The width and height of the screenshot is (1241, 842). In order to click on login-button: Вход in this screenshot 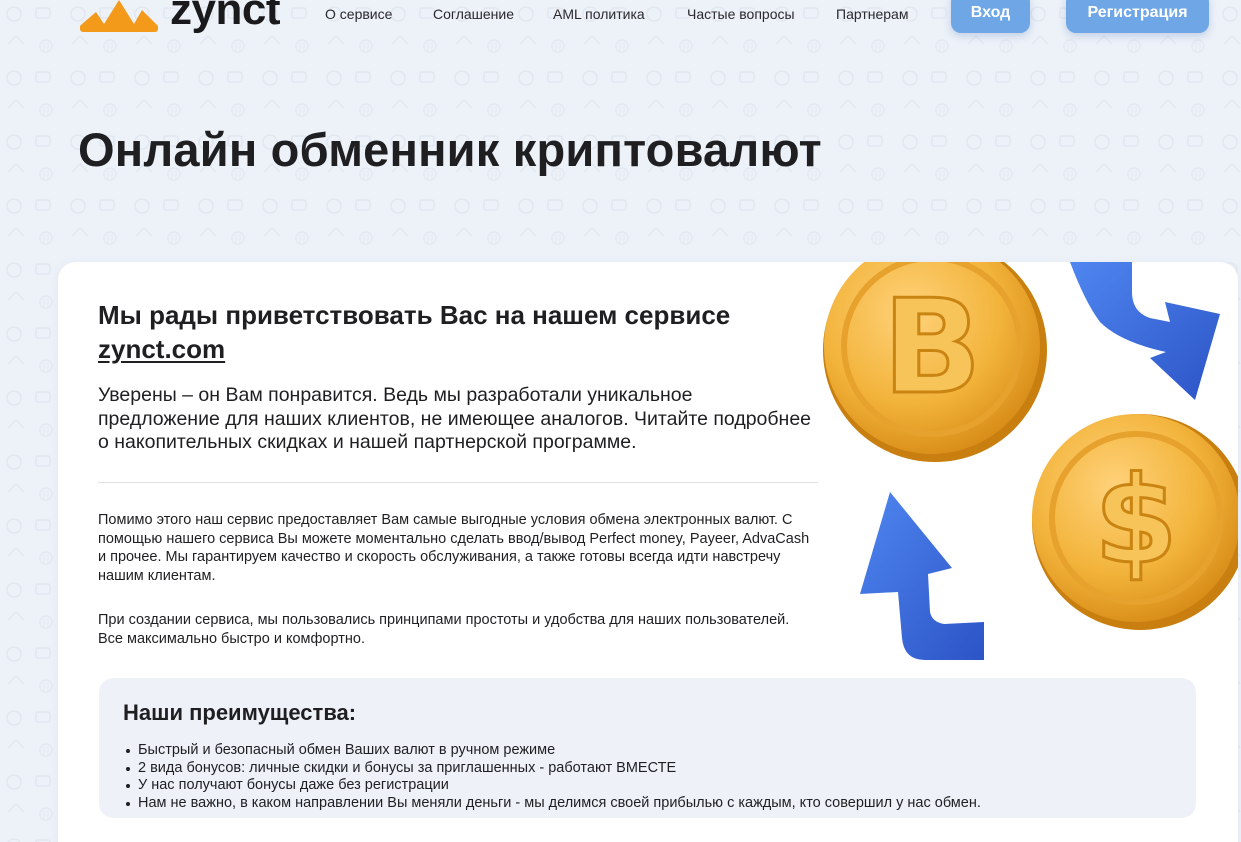, I will do `click(990, 16)`.